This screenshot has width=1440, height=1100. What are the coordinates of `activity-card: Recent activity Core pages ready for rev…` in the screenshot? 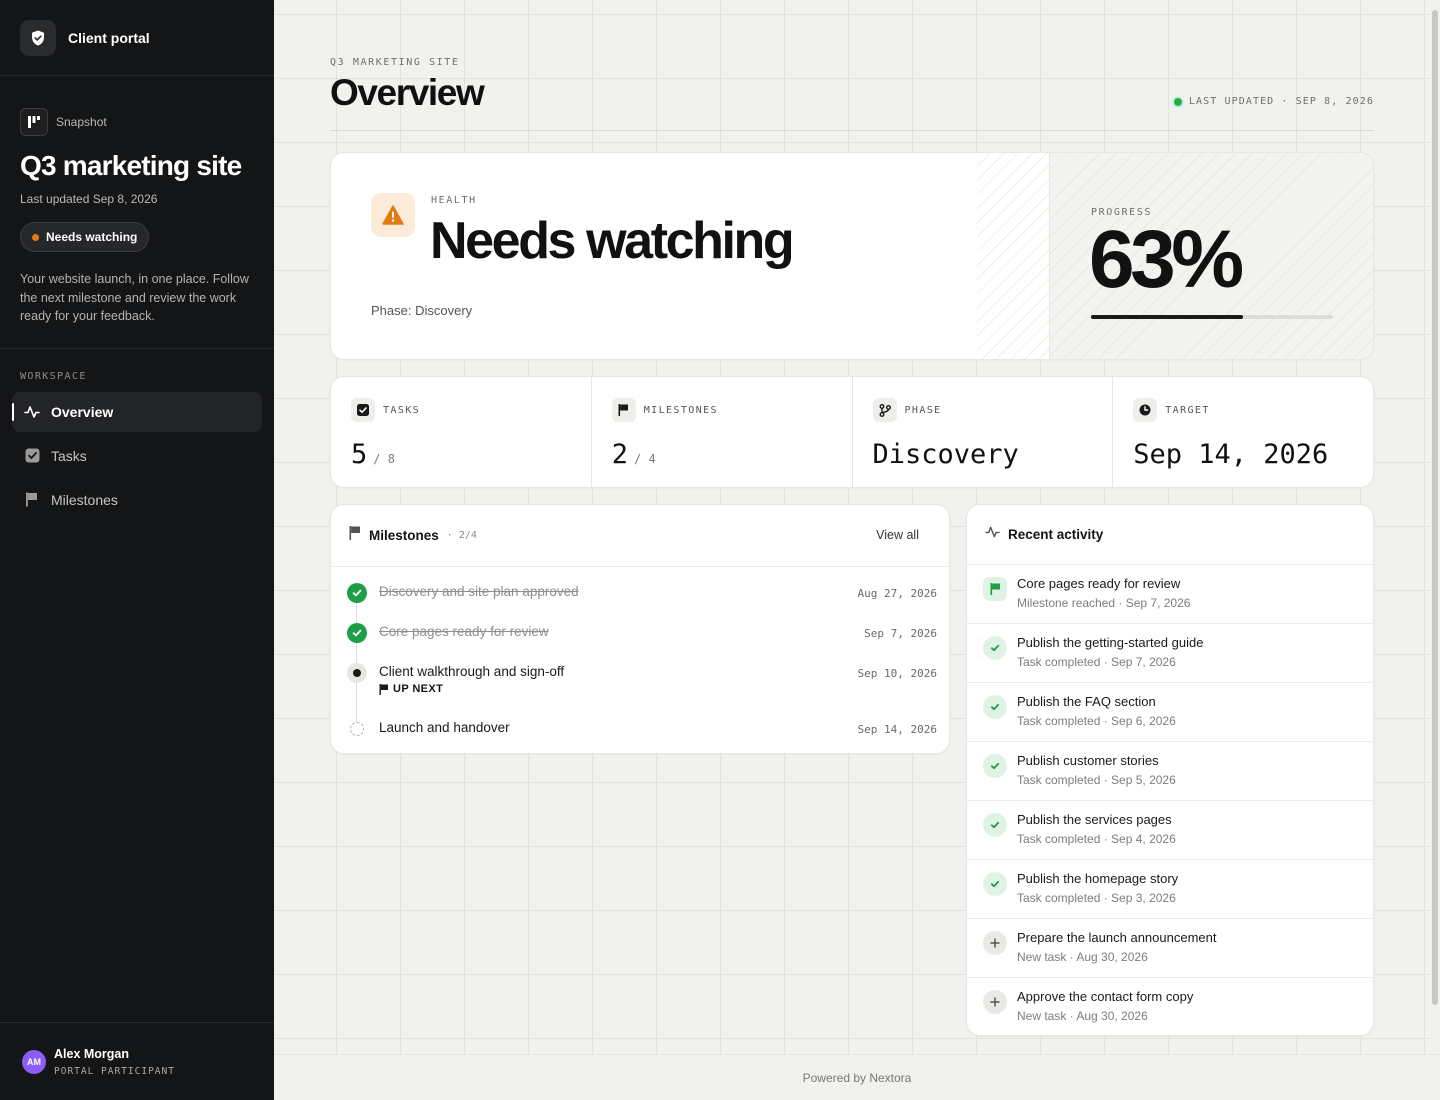 It's located at (1170, 770).